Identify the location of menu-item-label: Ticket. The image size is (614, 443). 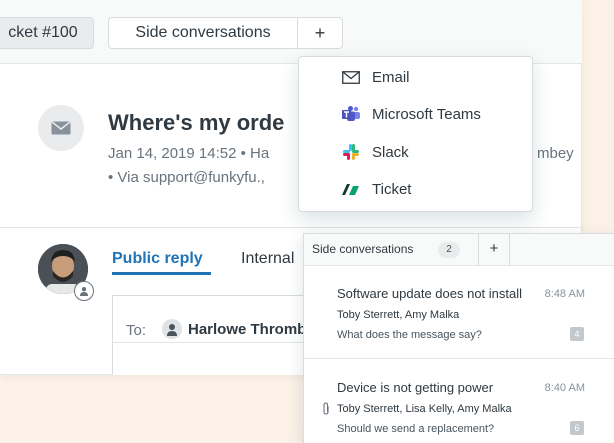
(392, 189).